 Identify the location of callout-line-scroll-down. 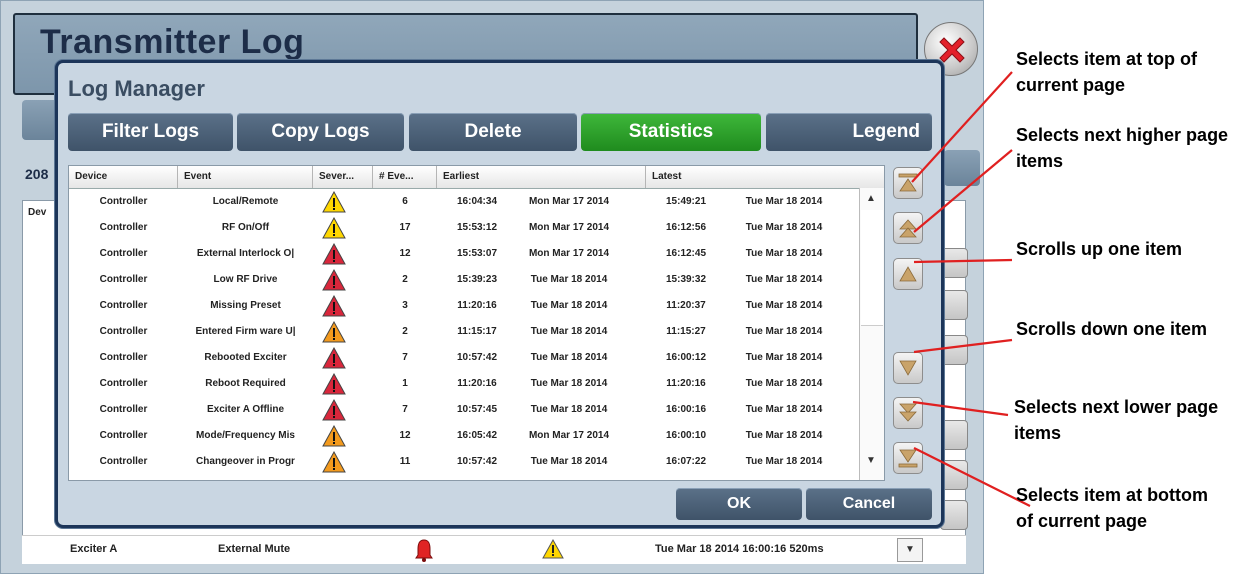
(963, 346).